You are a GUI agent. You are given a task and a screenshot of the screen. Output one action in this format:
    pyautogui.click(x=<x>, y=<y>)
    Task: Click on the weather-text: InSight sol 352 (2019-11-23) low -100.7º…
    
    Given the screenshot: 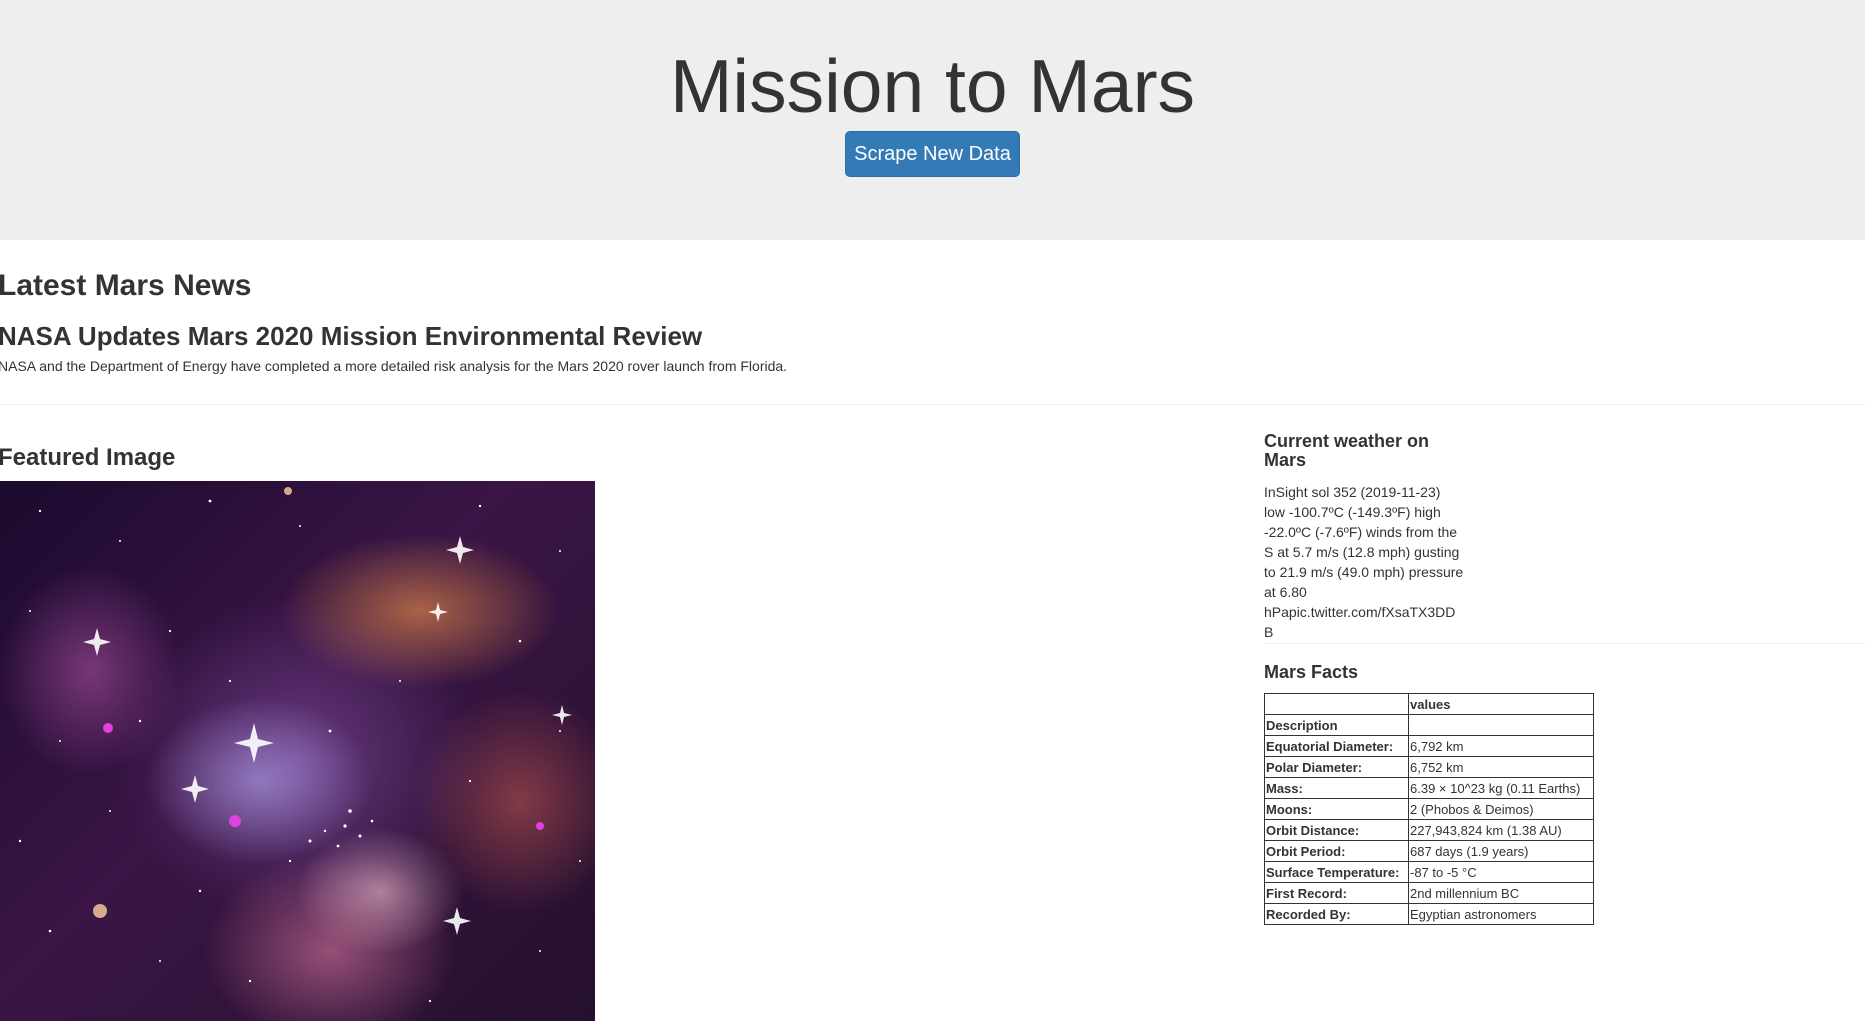 What is the action you would take?
    pyautogui.click(x=1364, y=562)
    